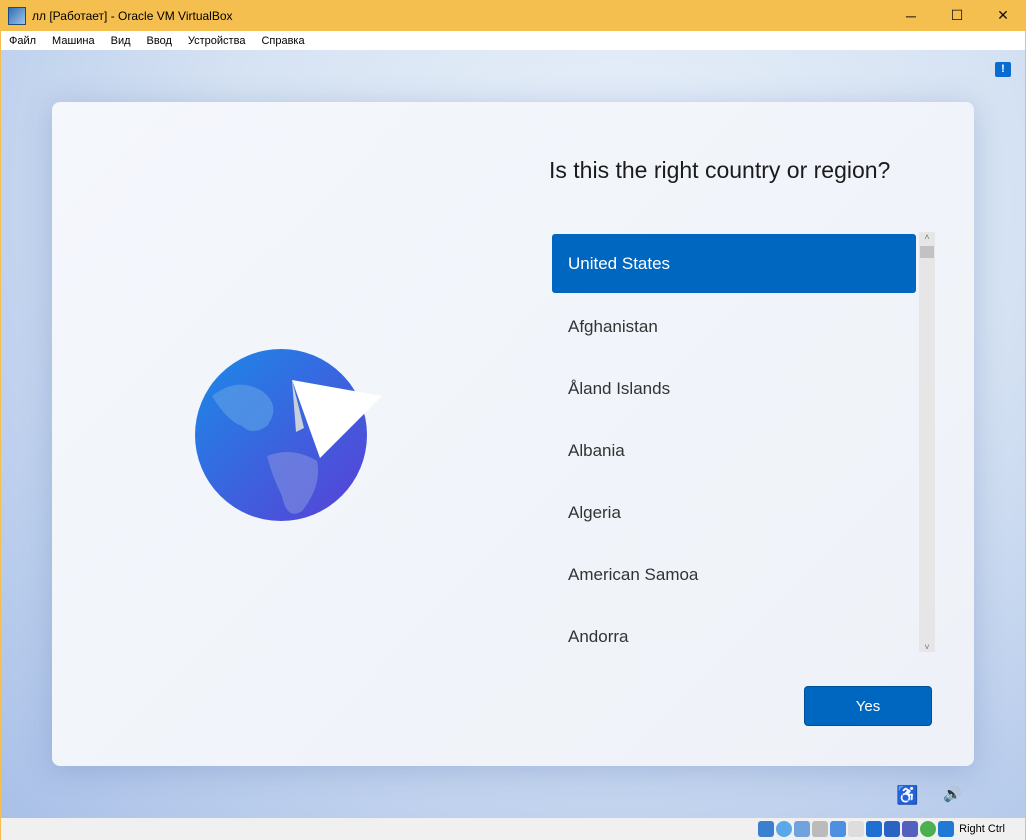 This screenshot has height=840, width=1026. What do you see at coordinates (927, 237) in the screenshot?
I see `scroll-up-icon: ˄` at bounding box center [927, 237].